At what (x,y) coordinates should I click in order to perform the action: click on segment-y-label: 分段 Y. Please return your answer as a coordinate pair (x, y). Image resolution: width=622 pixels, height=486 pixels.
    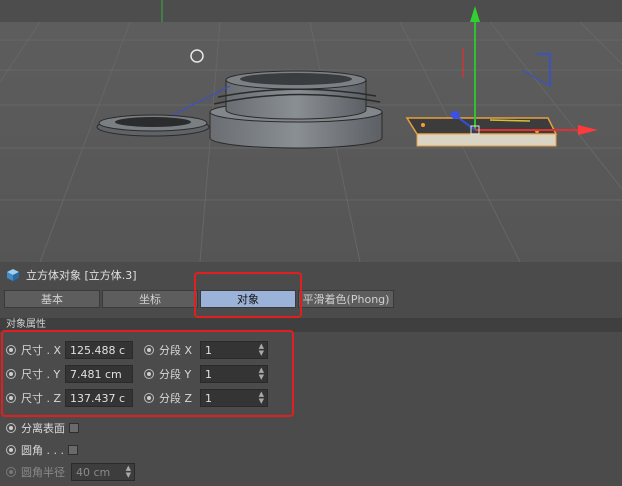
    Looking at the image, I should click on (175, 374).